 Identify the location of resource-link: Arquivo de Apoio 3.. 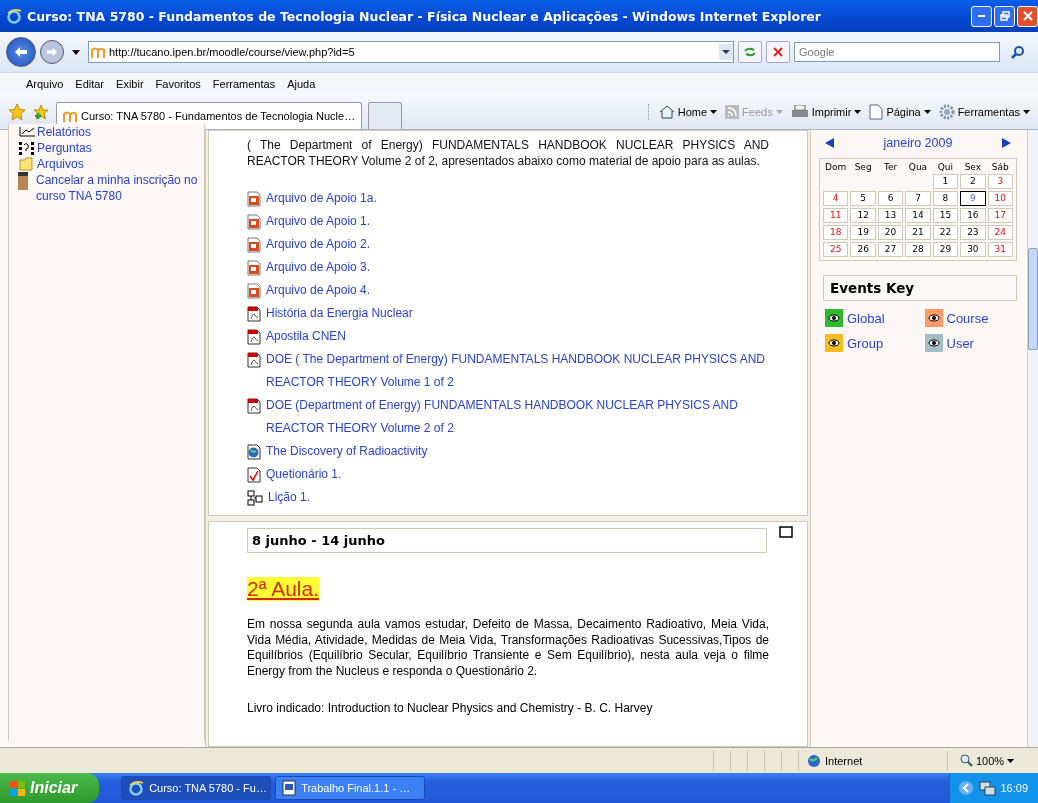
(318, 267).